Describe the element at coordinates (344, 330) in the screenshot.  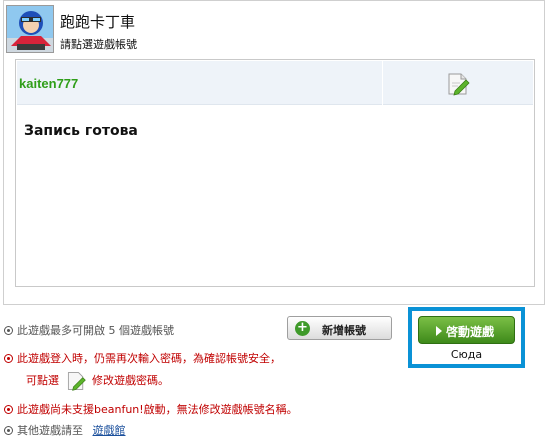
I see `add-account-label: 新增帳號` at that location.